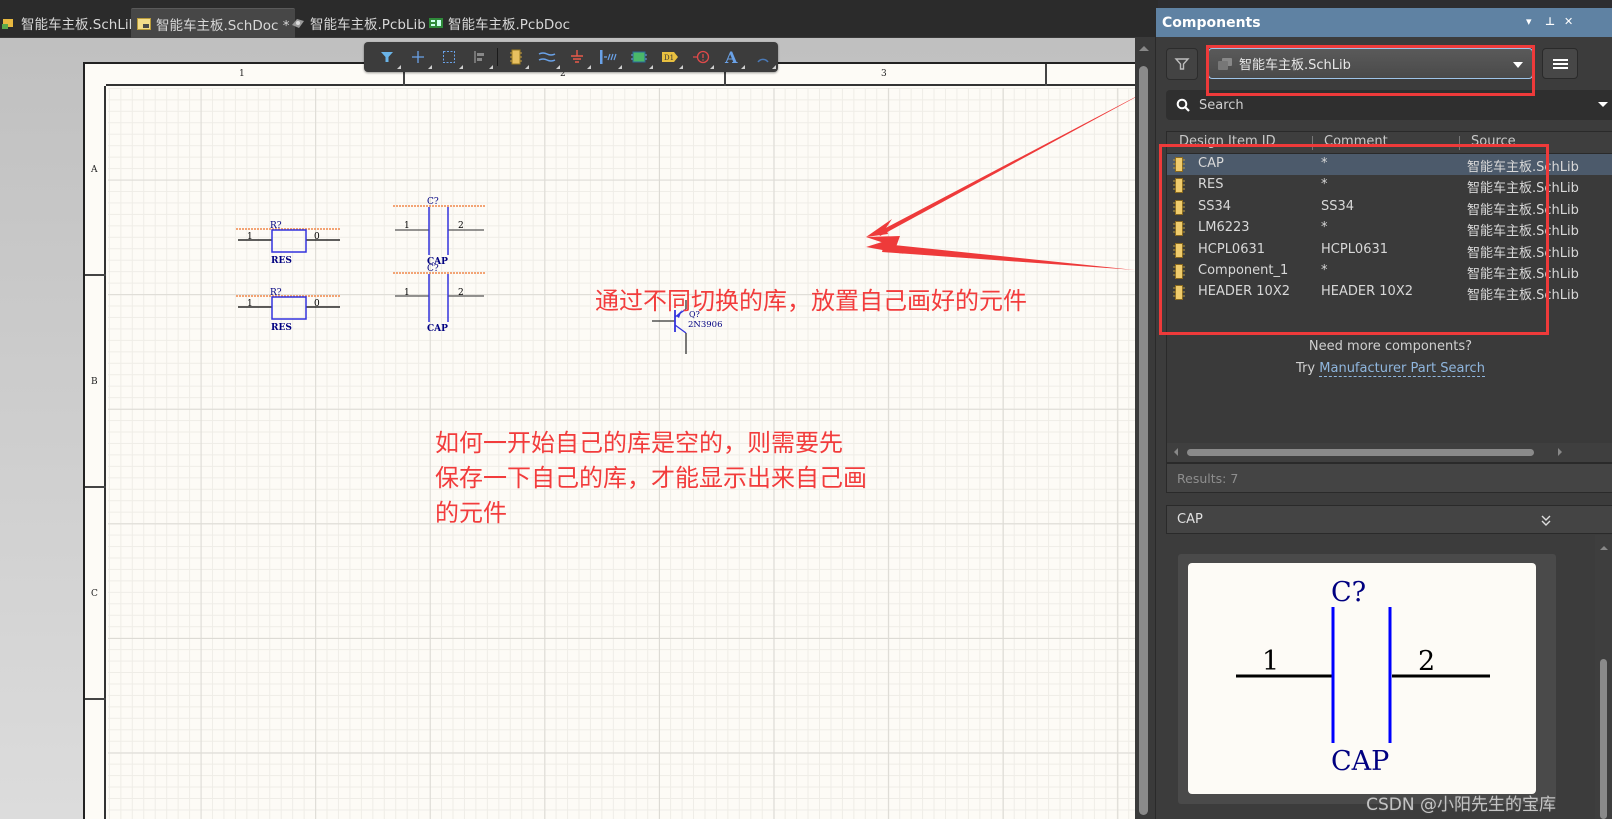 This screenshot has width=1612, height=819. I want to click on designator-label: R?, so click(276, 226).